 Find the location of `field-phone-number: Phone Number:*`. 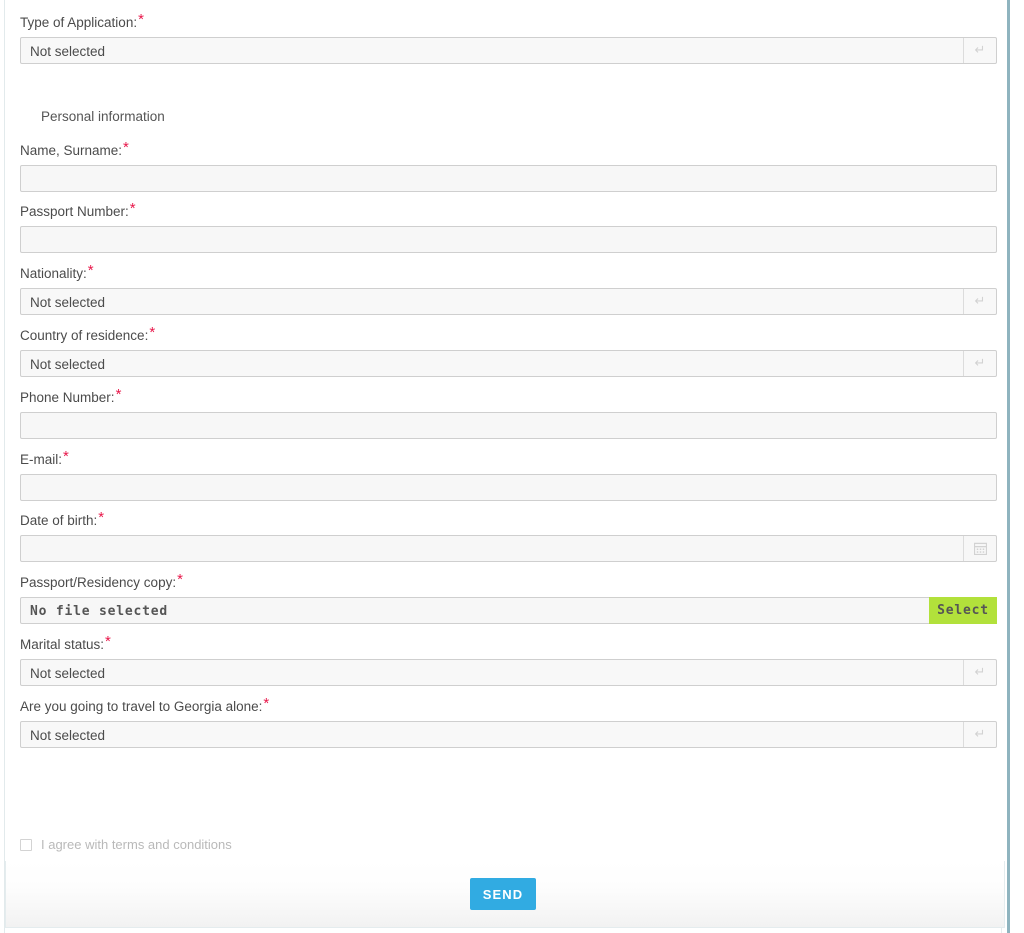

field-phone-number: Phone Number:* is located at coordinates (508, 412).